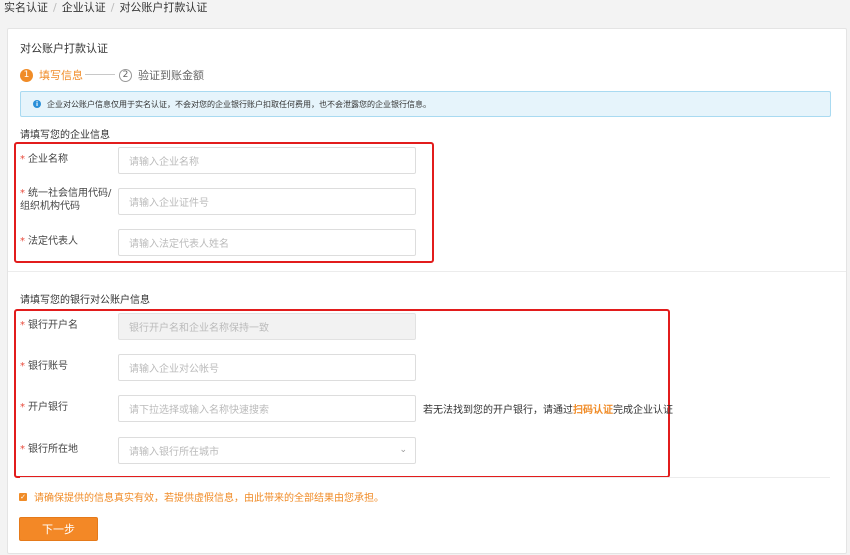  I want to click on account-name-label: * 银行开户名, so click(49, 325).